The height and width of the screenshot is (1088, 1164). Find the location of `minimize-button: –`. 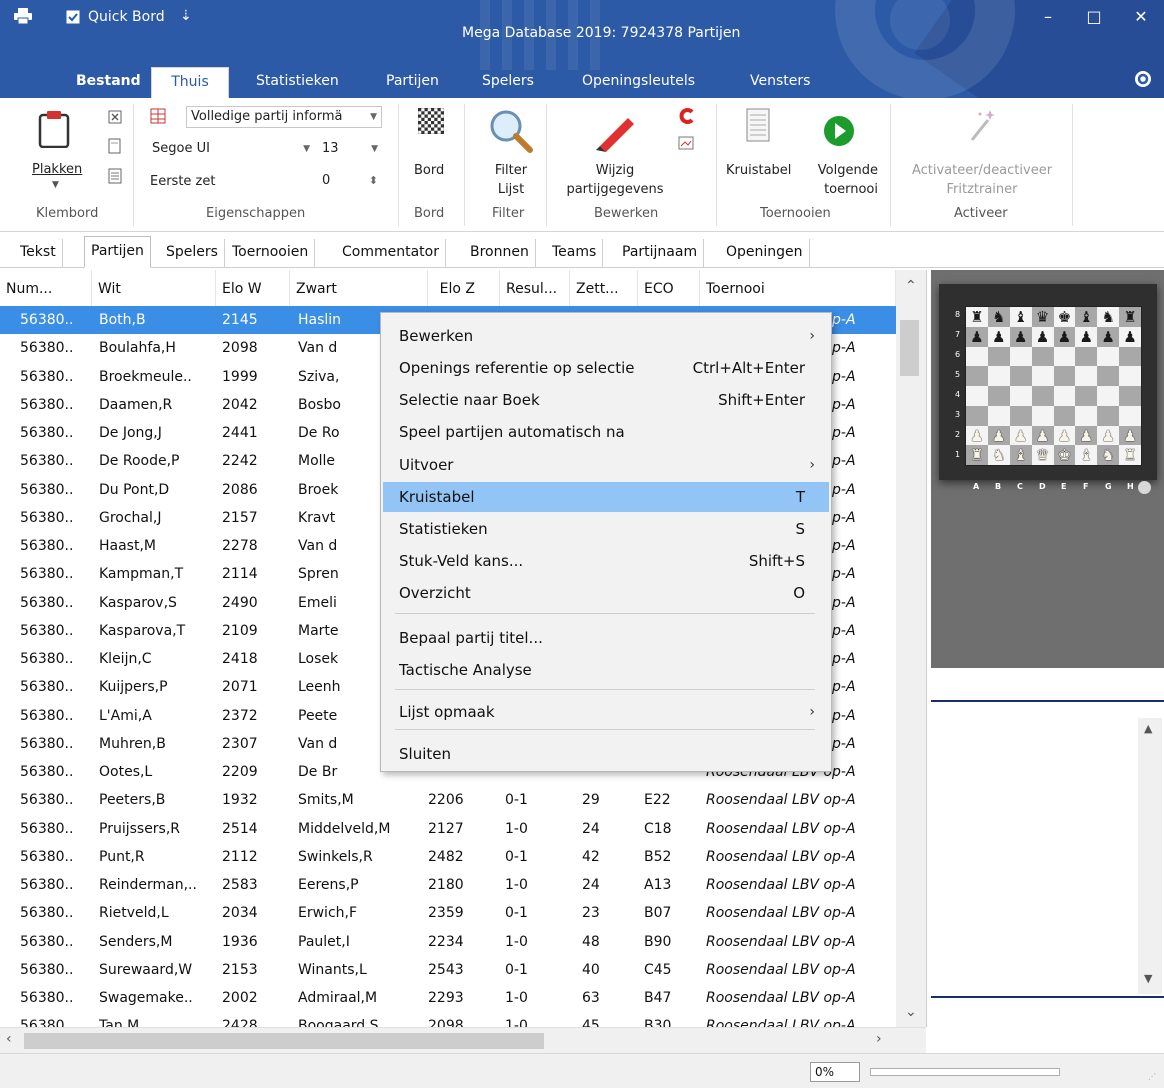

minimize-button: – is located at coordinates (1048, 18).